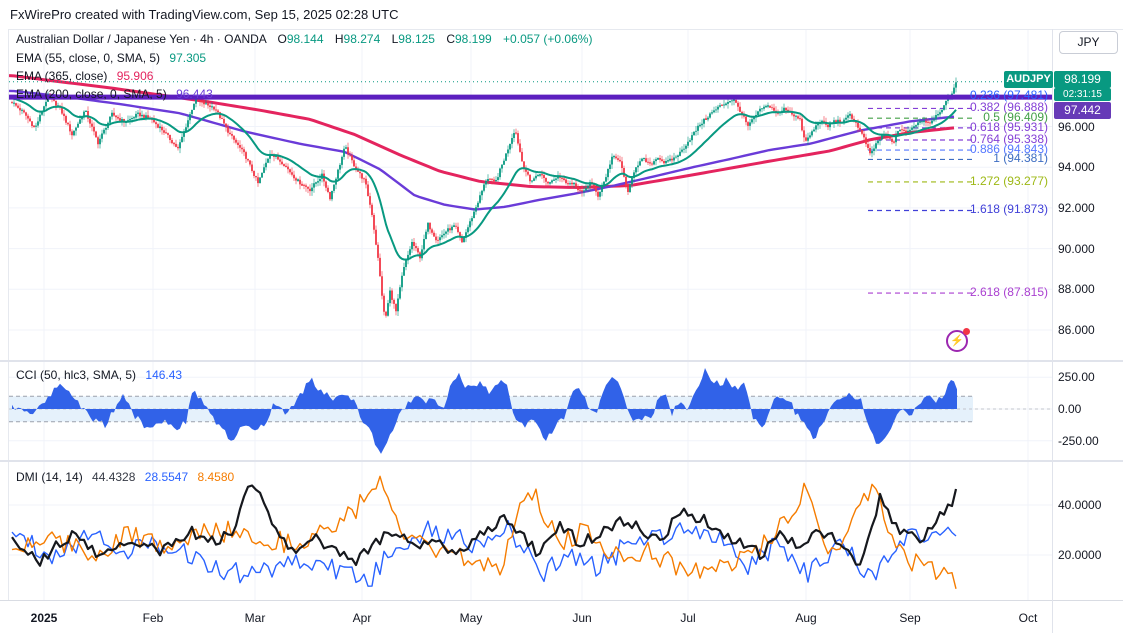 The width and height of the screenshot is (1123, 633). What do you see at coordinates (1088, 42) in the screenshot?
I see `currency-toggle-jpy: JPY` at bounding box center [1088, 42].